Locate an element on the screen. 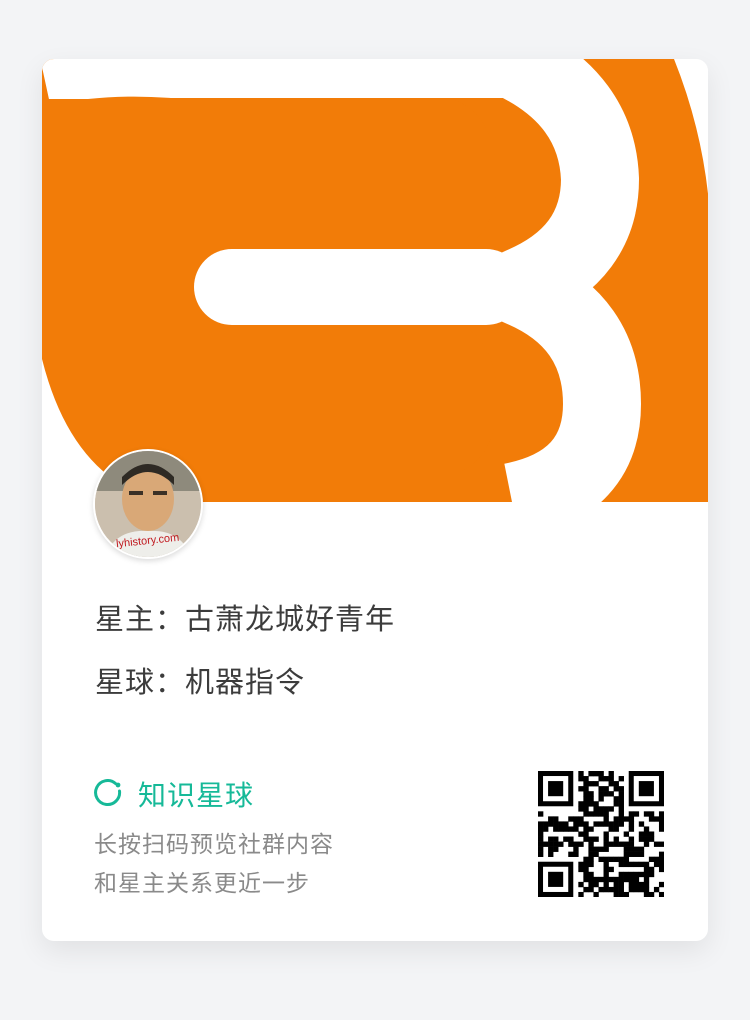  owner-line: 星主：古萧龙城好青年 is located at coordinates (245, 617).